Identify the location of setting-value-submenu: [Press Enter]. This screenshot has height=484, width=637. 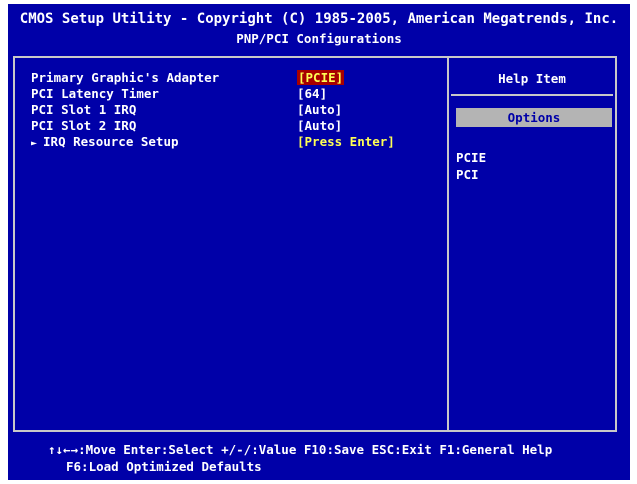
(346, 141).